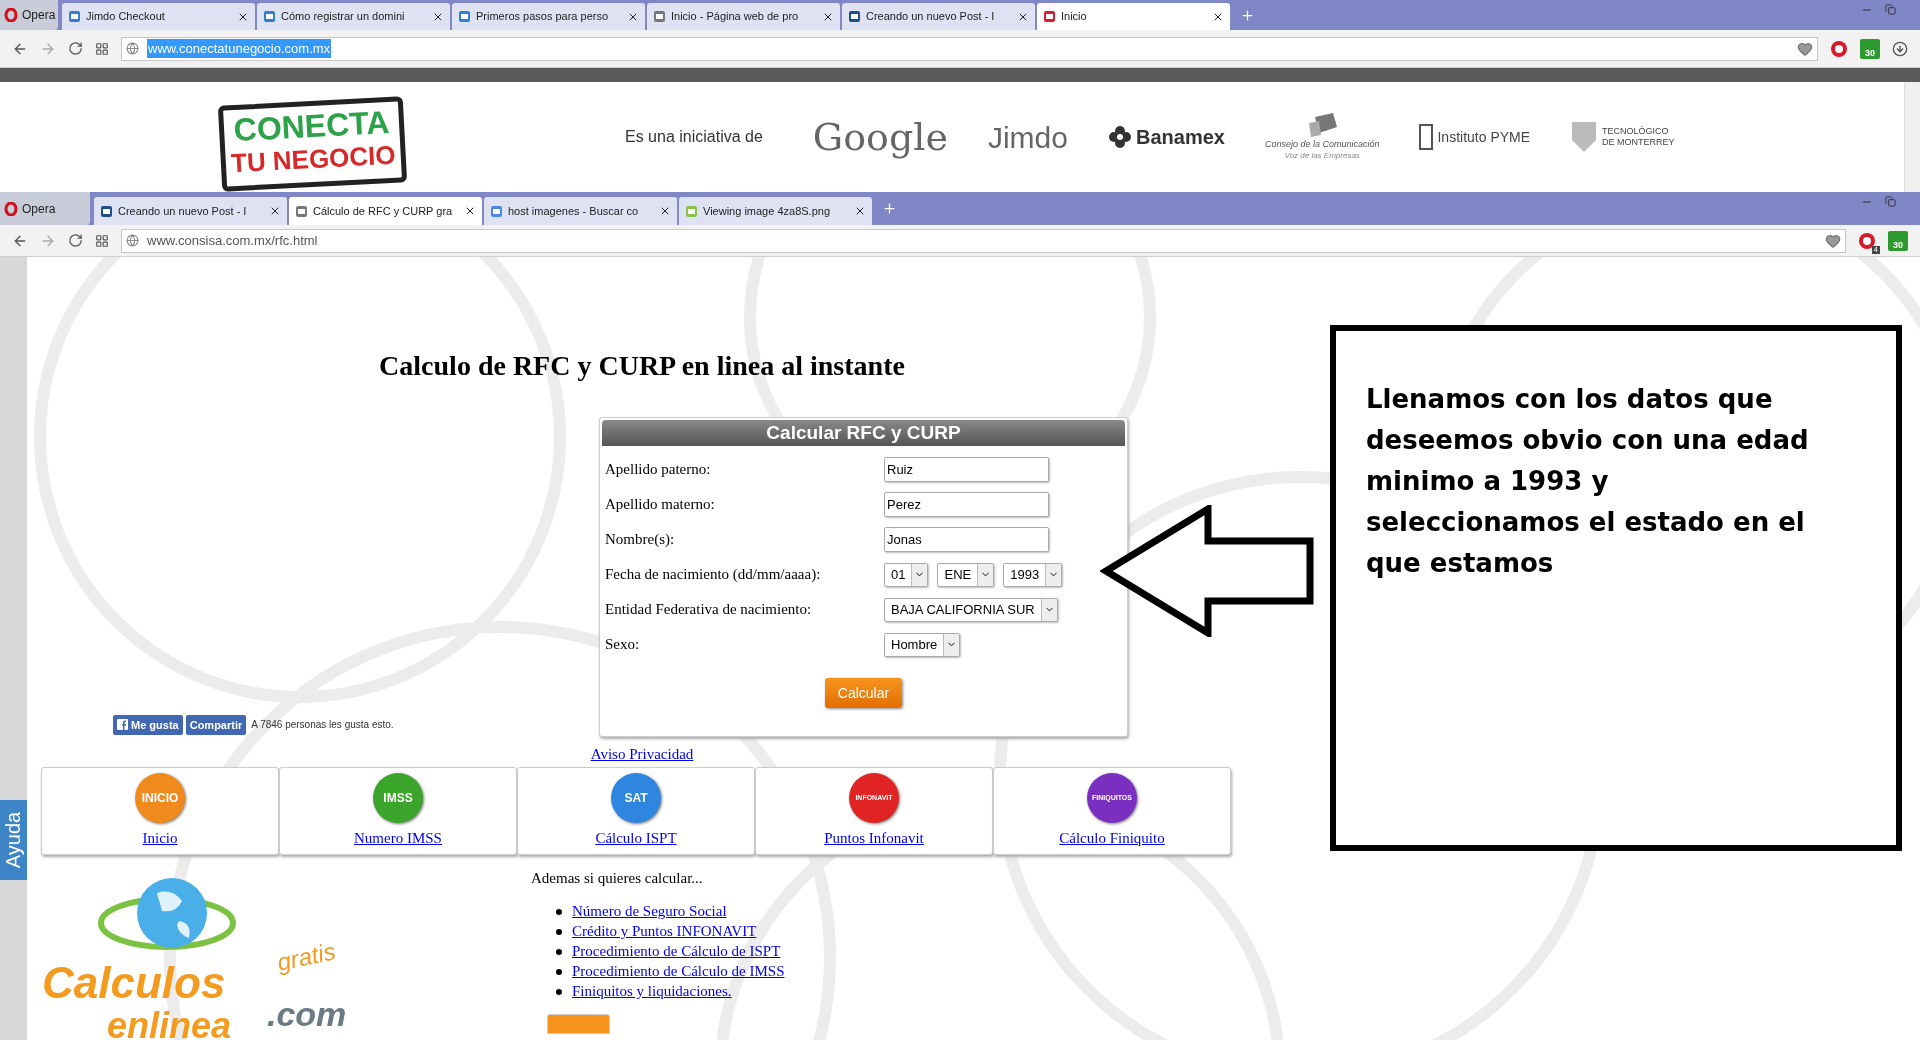 The image size is (1920, 1040). What do you see at coordinates (169, 1024) in the screenshot?
I see `logo-text: enlinea` at bounding box center [169, 1024].